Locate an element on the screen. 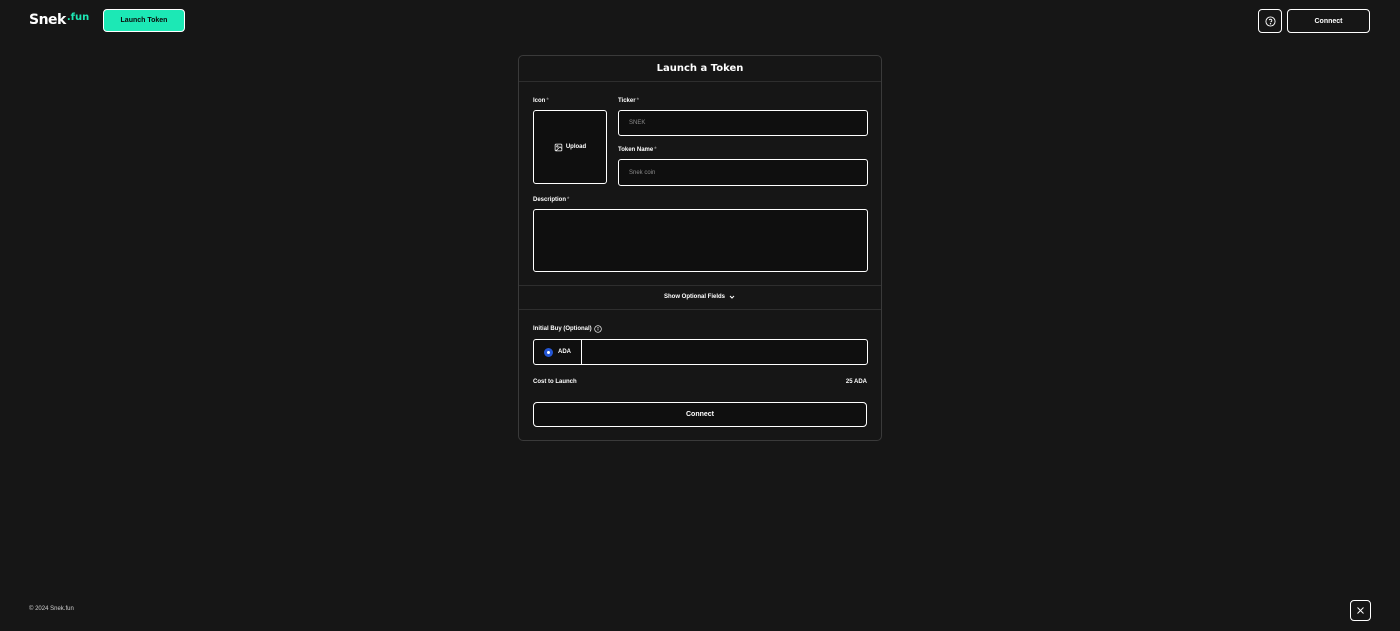 This screenshot has height=631, width=1400. image-icon is located at coordinates (558, 147).